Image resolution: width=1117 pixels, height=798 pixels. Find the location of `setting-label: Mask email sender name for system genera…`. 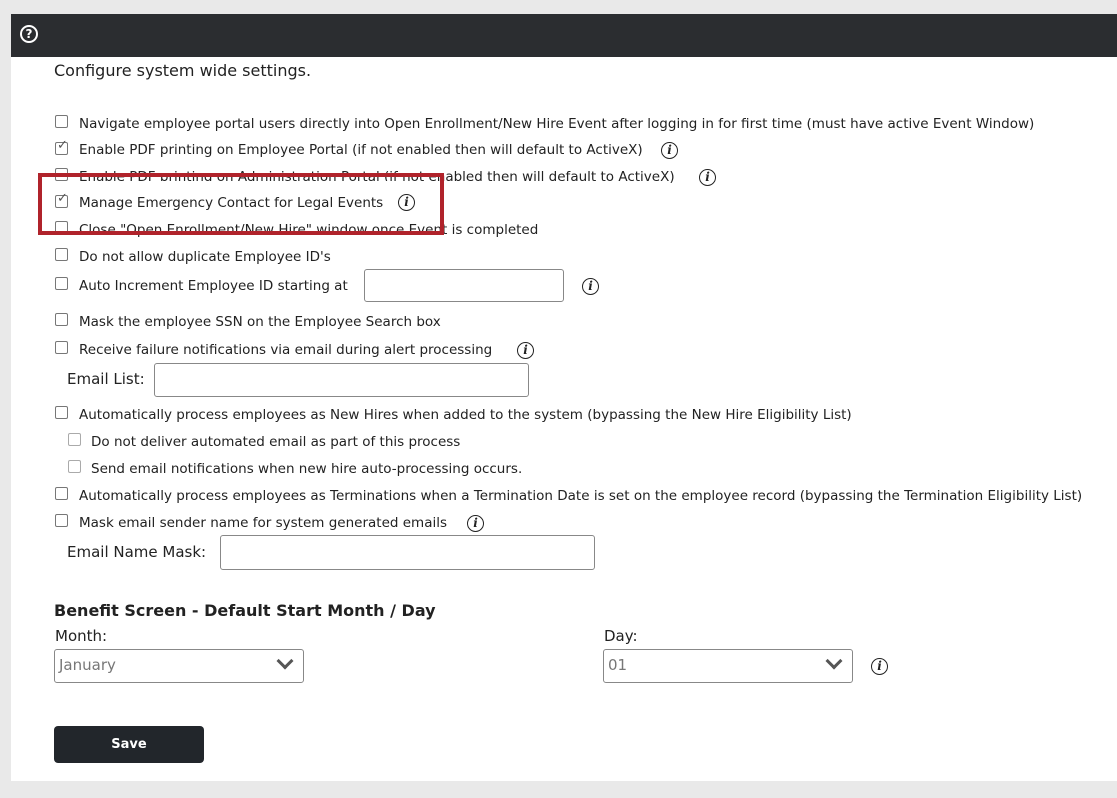

setting-label: Mask email sender name for system genera… is located at coordinates (263, 523).